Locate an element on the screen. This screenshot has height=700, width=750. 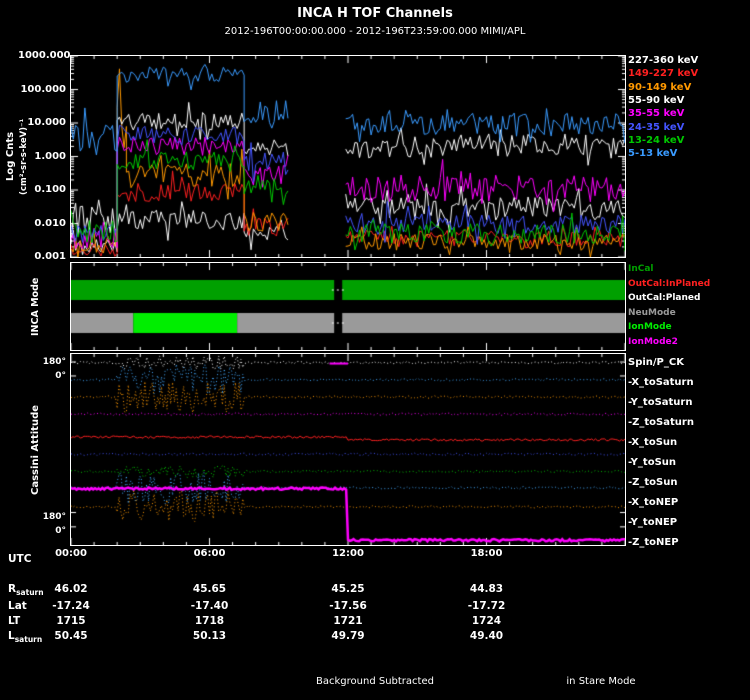
mode-legend-item: OutCal:Planed is located at coordinates (664, 298).